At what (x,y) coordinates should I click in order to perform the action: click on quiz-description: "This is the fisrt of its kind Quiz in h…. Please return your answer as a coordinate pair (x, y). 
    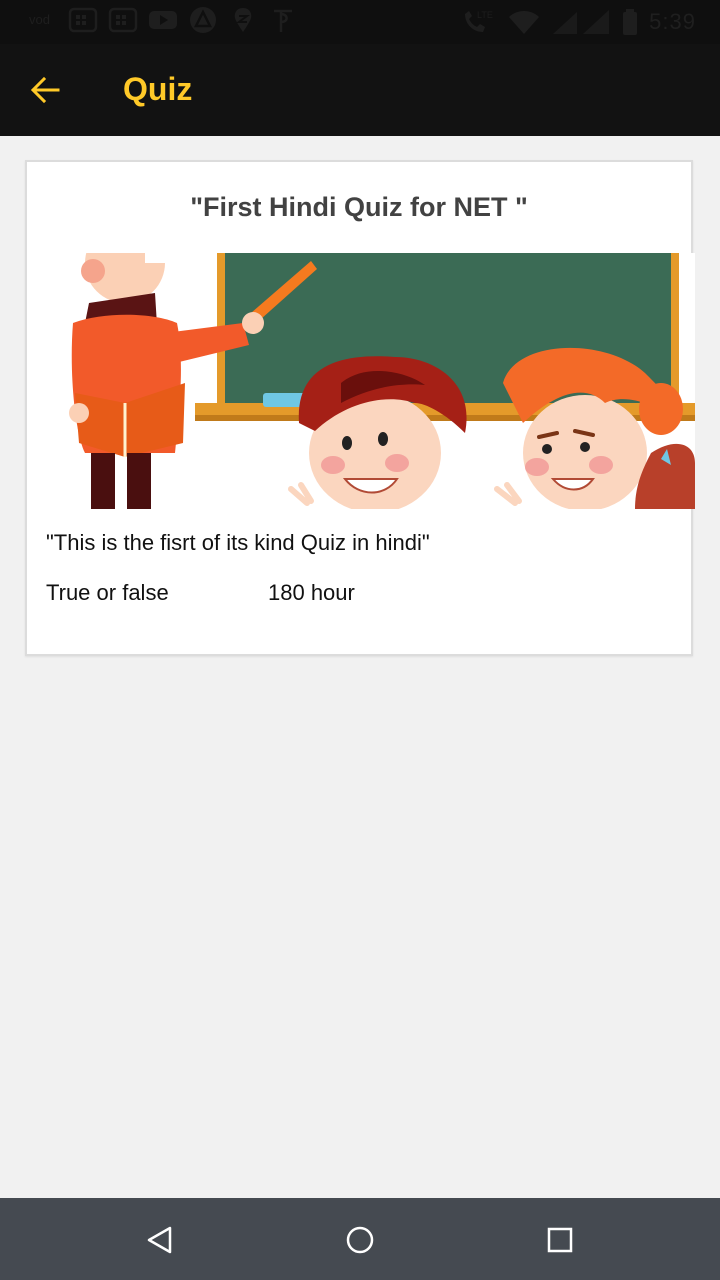
    Looking at the image, I should click on (238, 542).